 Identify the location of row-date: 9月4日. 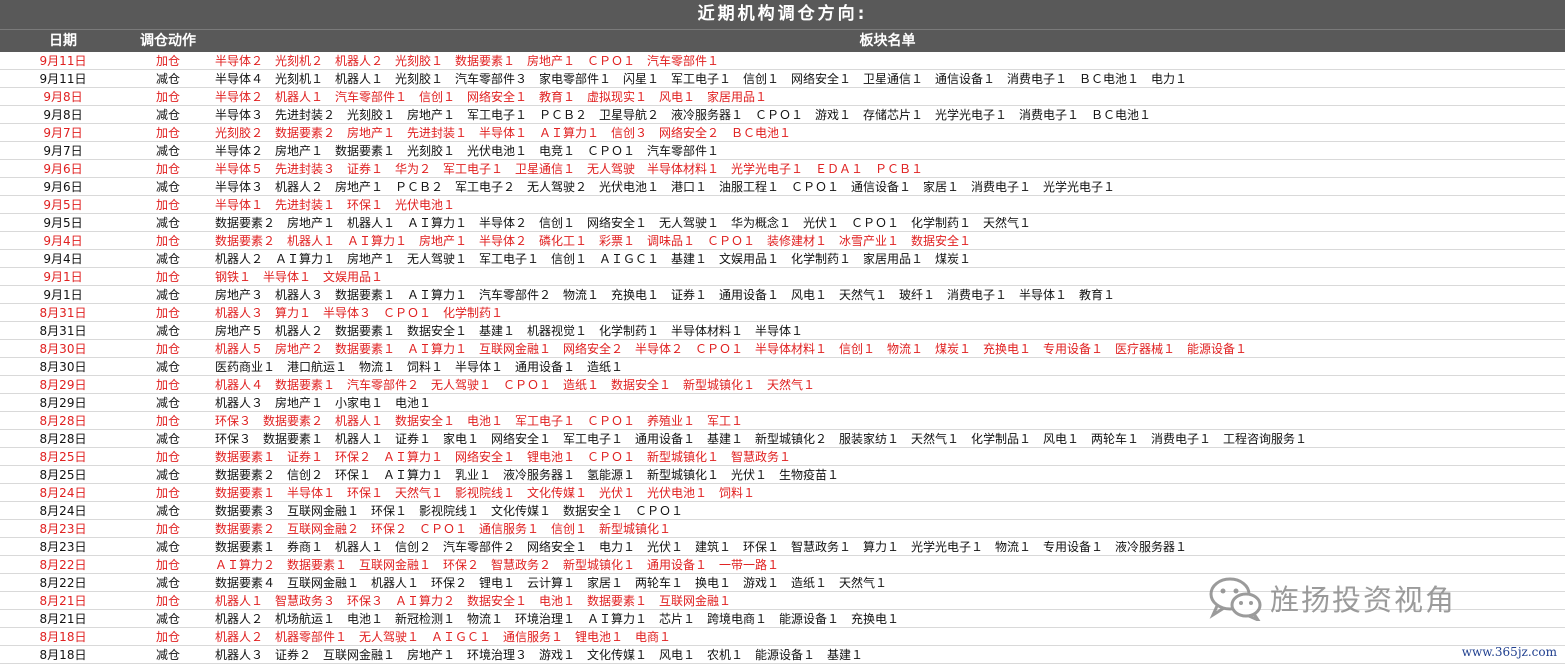
(63, 259).